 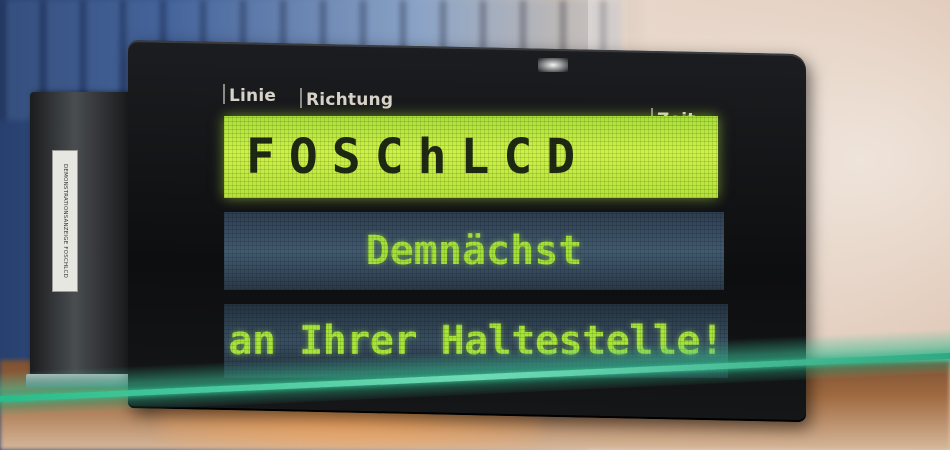 What do you see at coordinates (249, 95) in the screenshot?
I see `header-line-label: Linie` at bounding box center [249, 95].